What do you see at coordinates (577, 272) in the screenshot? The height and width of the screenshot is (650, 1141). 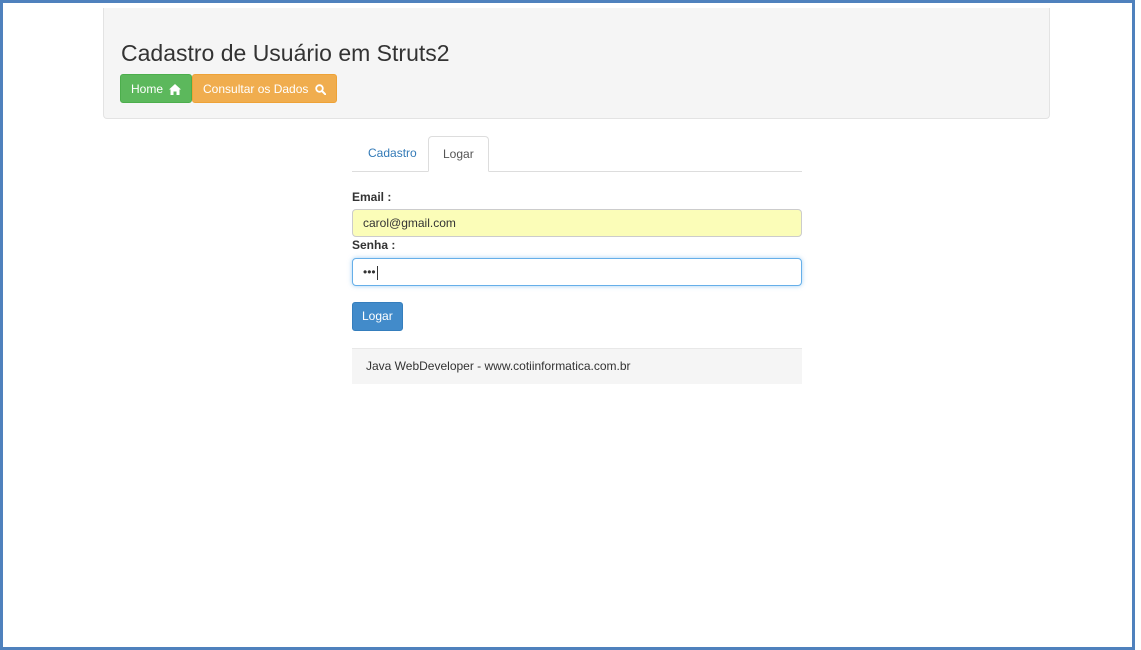 I see `password-field: •••` at bounding box center [577, 272].